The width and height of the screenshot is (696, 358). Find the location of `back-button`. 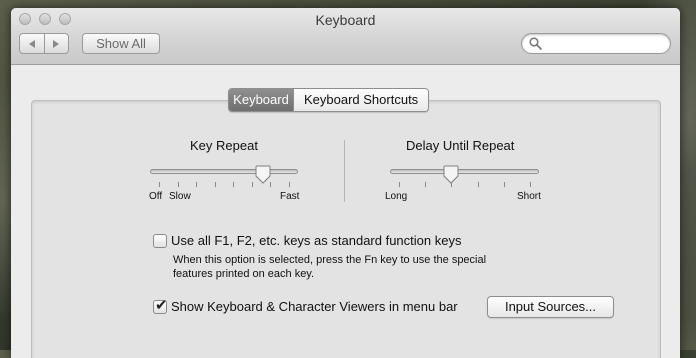

back-button is located at coordinates (32, 43).